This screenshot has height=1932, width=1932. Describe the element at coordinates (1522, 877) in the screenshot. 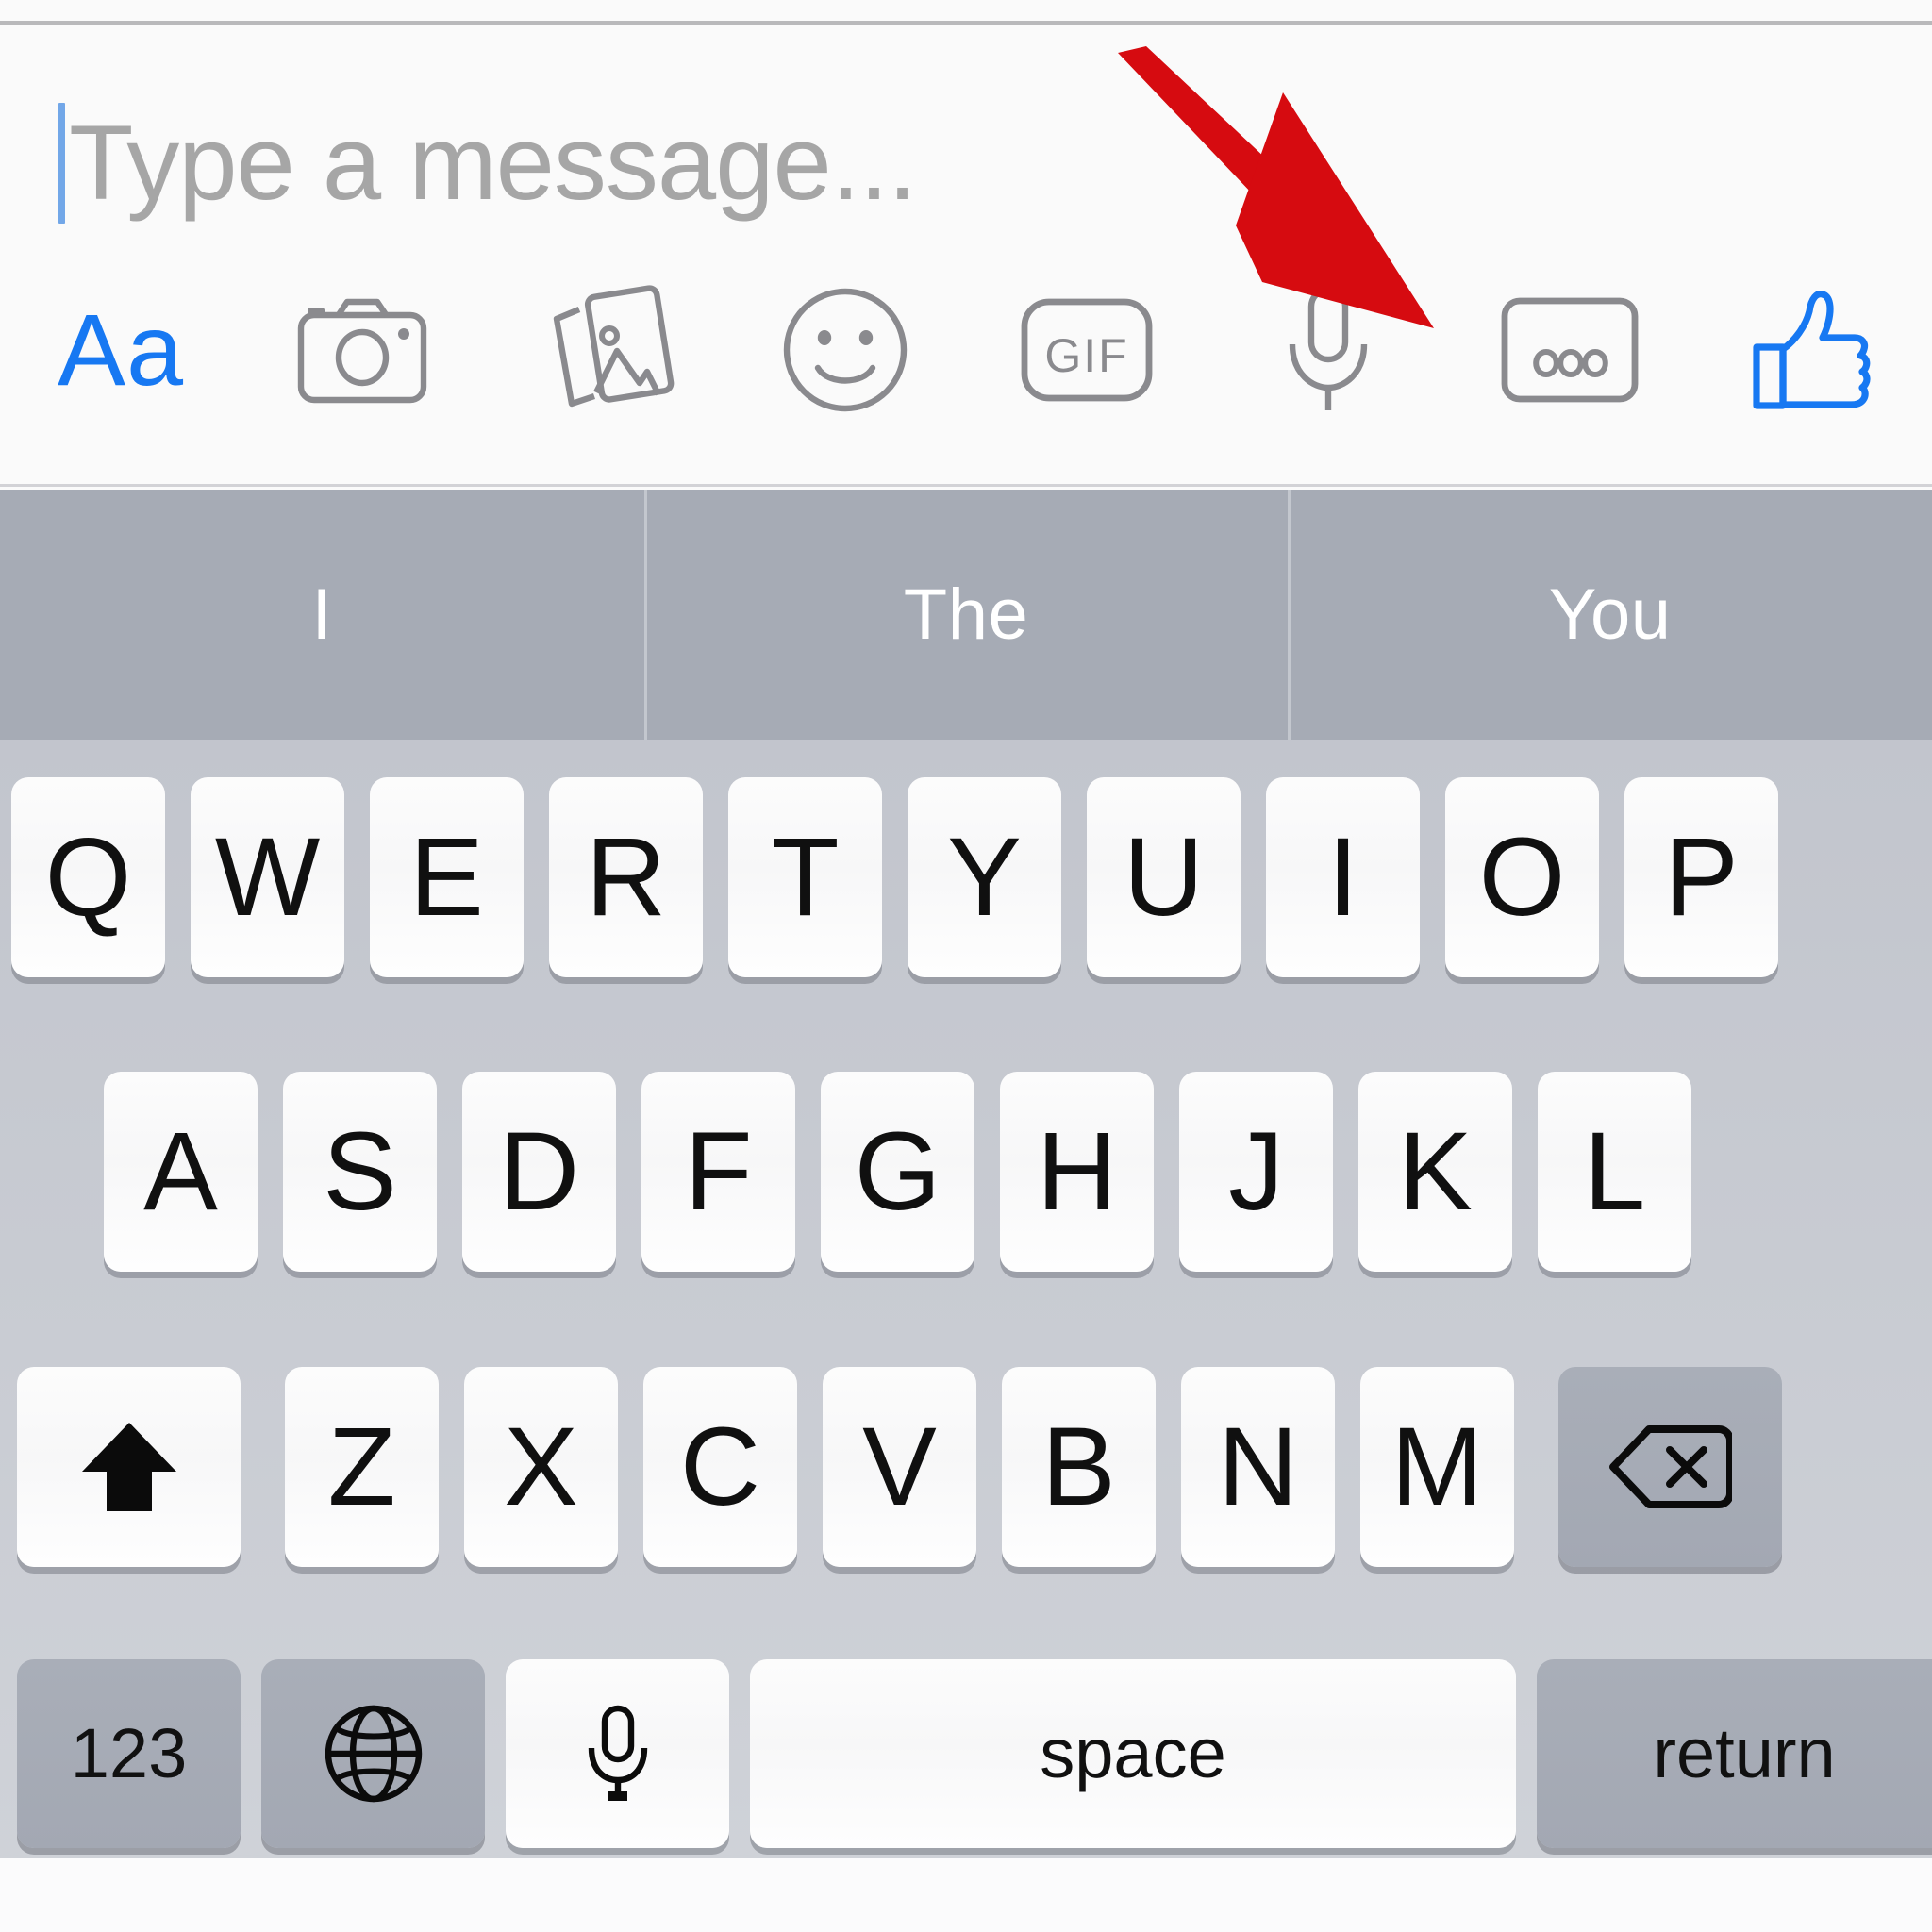

I see `key-o: O` at that location.